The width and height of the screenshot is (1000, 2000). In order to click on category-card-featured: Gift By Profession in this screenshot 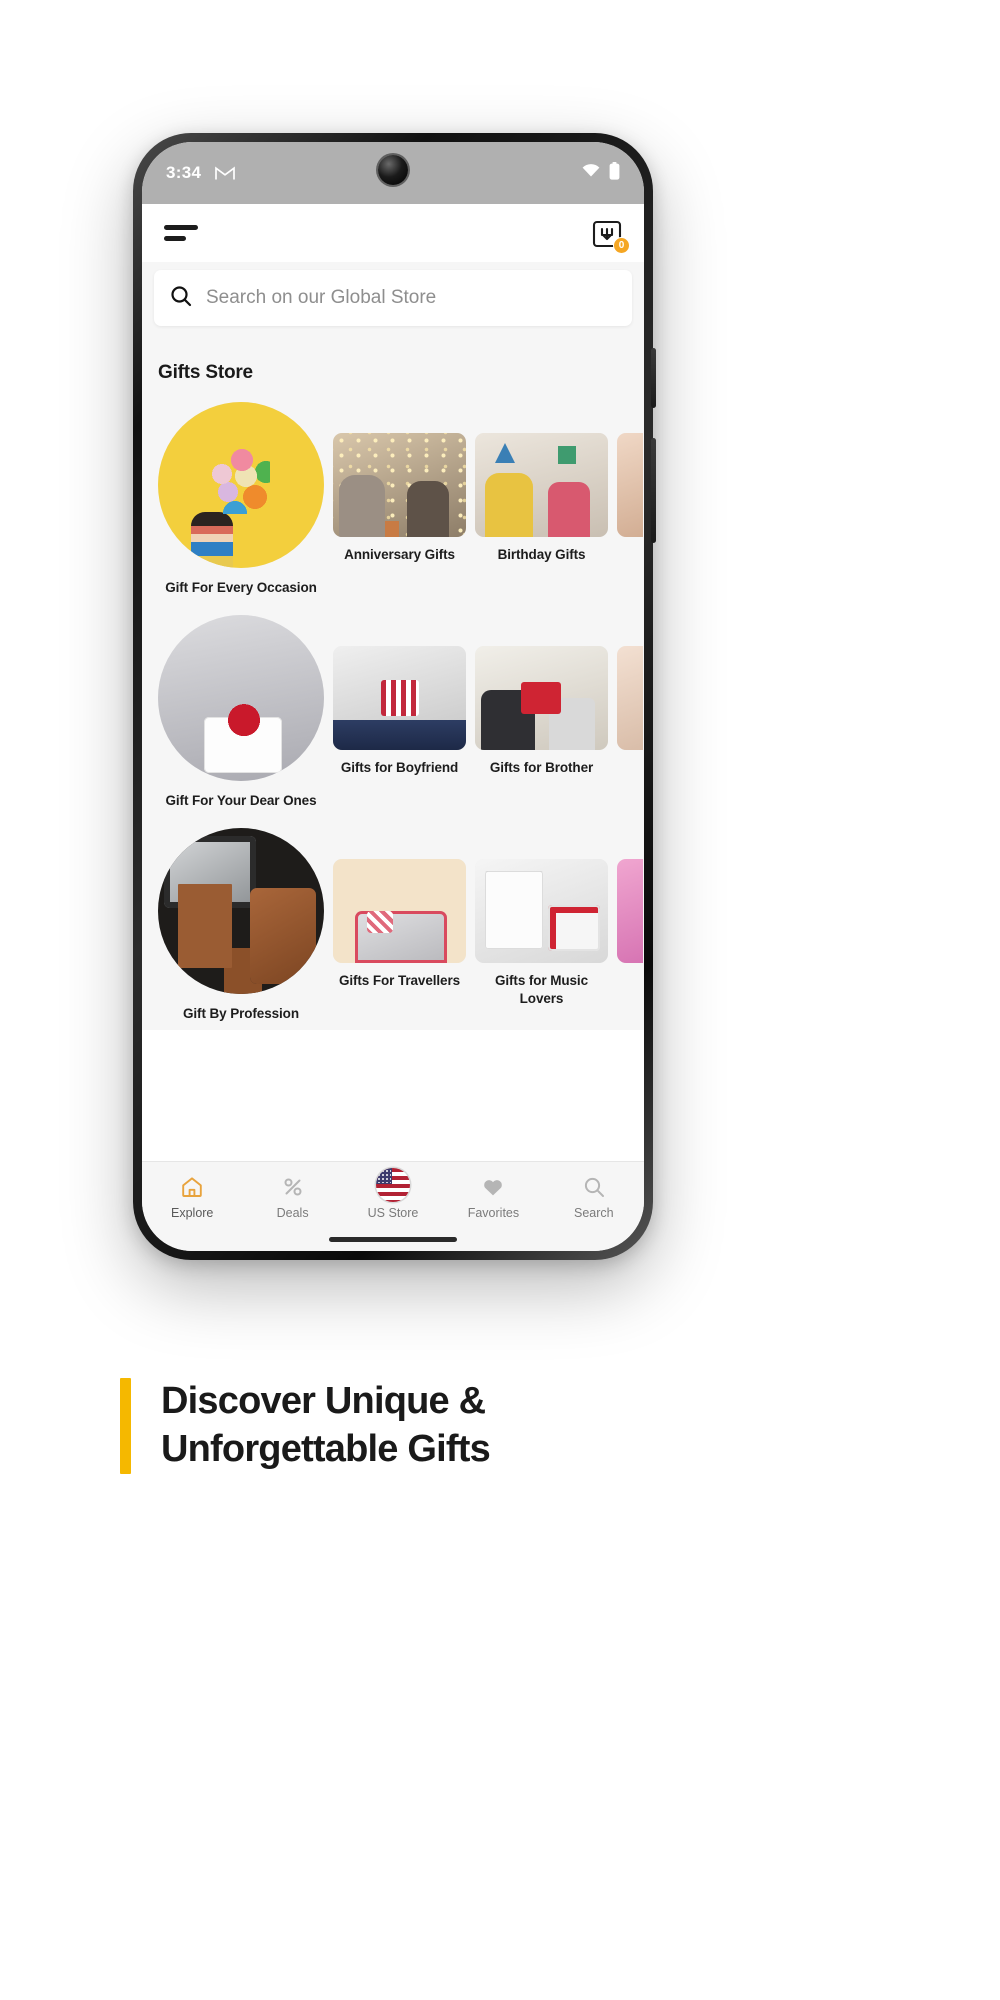, I will do `click(241, 925)`.